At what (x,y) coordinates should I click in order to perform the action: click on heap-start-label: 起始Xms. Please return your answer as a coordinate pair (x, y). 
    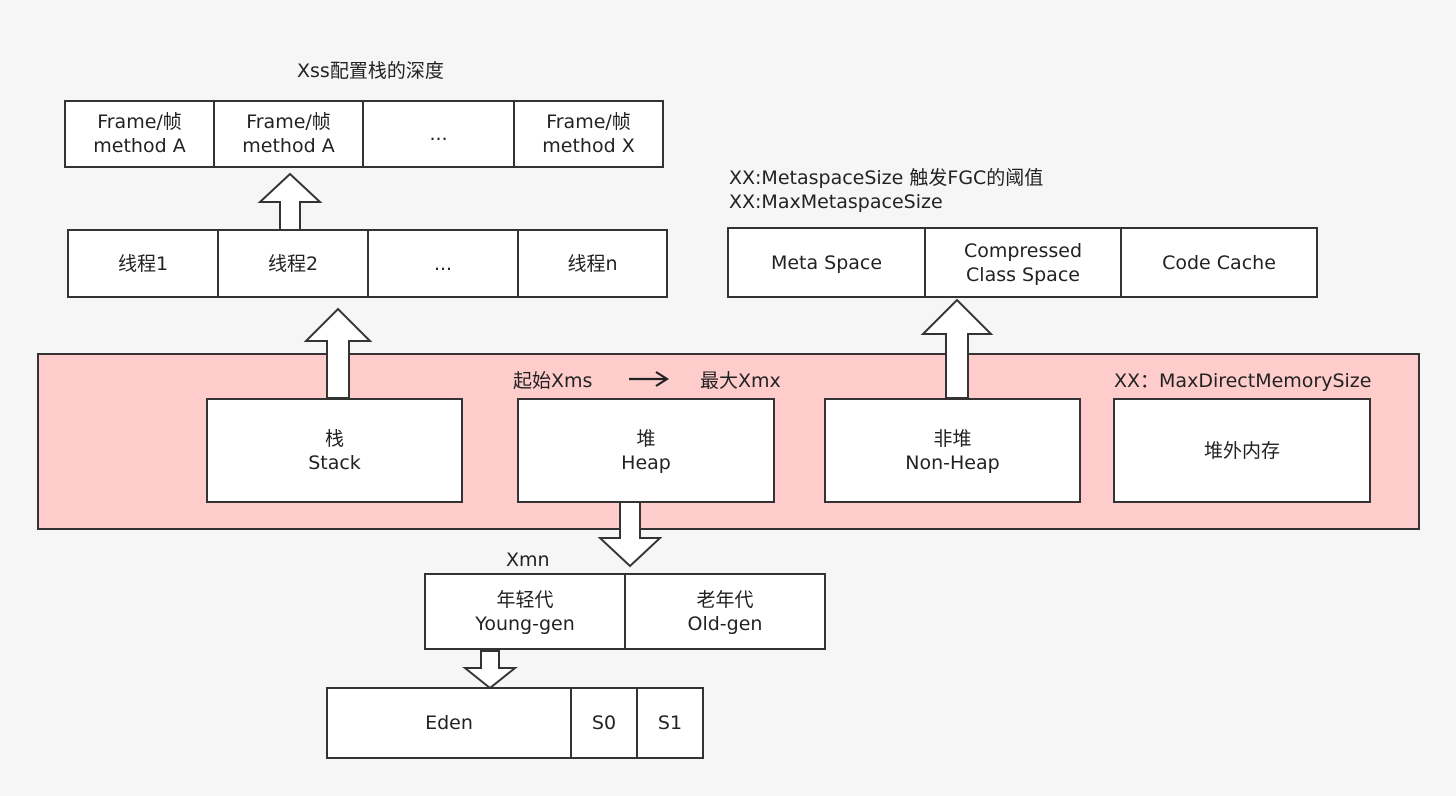
    Looking at the image, I should click on (553, 381).